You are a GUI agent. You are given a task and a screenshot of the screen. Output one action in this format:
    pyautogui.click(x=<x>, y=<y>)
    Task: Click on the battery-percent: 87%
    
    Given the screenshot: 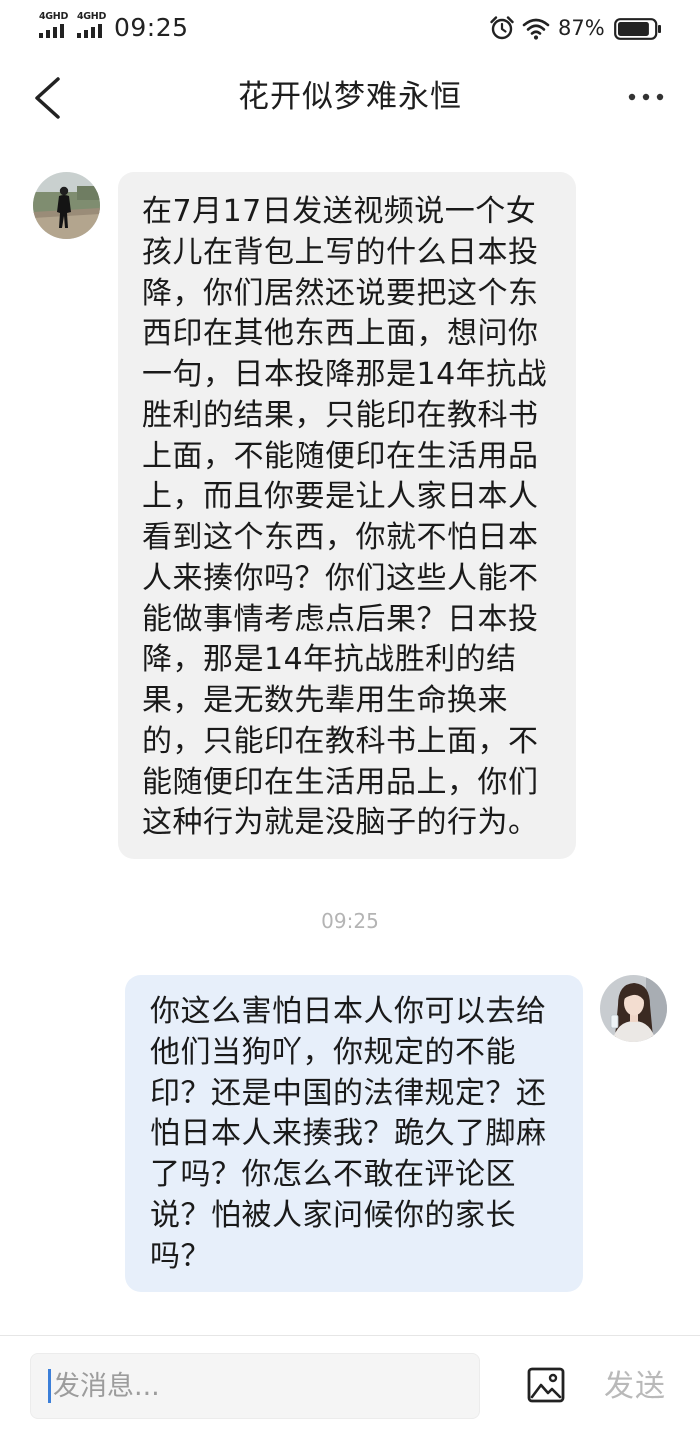 What is the action you would take?
    pyautogui.click(x=581, y=28)
    